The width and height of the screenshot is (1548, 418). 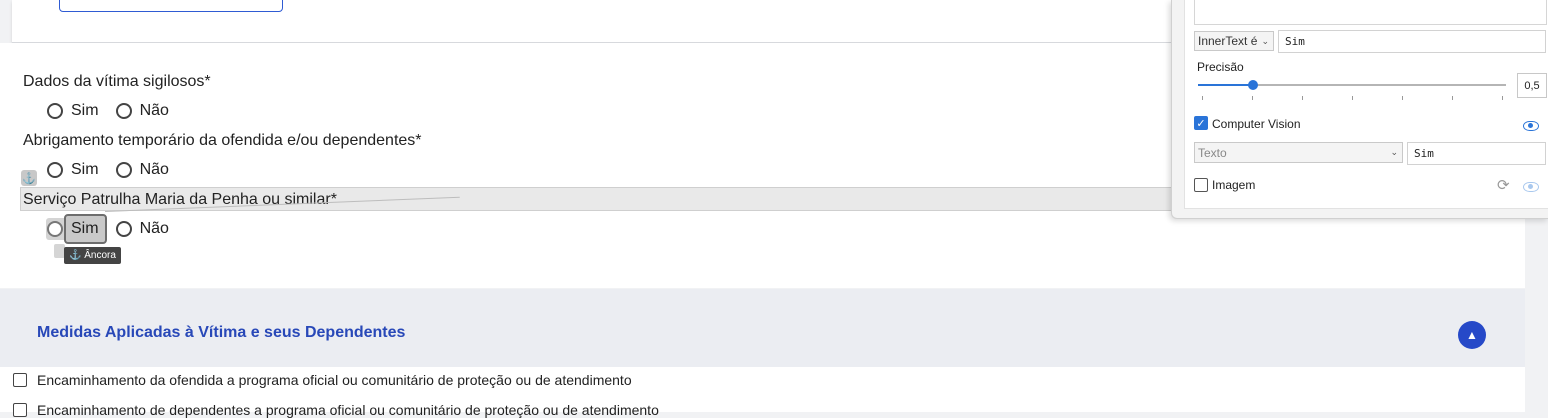 I want to click on radio-group-dados-sigilosos: Sim Não, so click(x=116, y=111).